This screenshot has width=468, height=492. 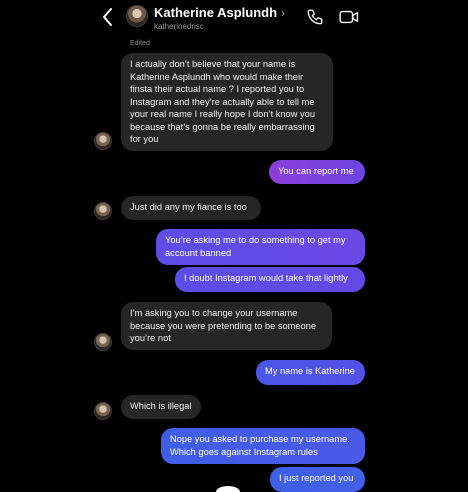 I want to click on message-line: Just did any my fiance is too, so click(x=188, y=207).